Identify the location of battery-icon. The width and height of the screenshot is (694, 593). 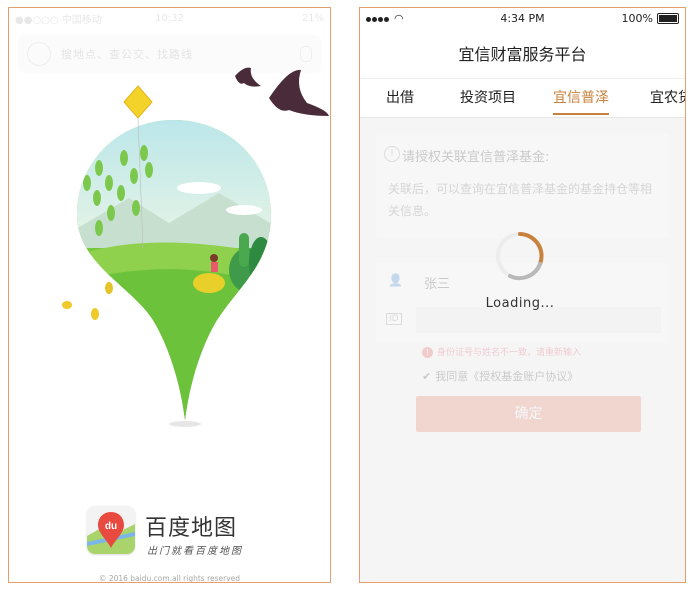
(667, 18).